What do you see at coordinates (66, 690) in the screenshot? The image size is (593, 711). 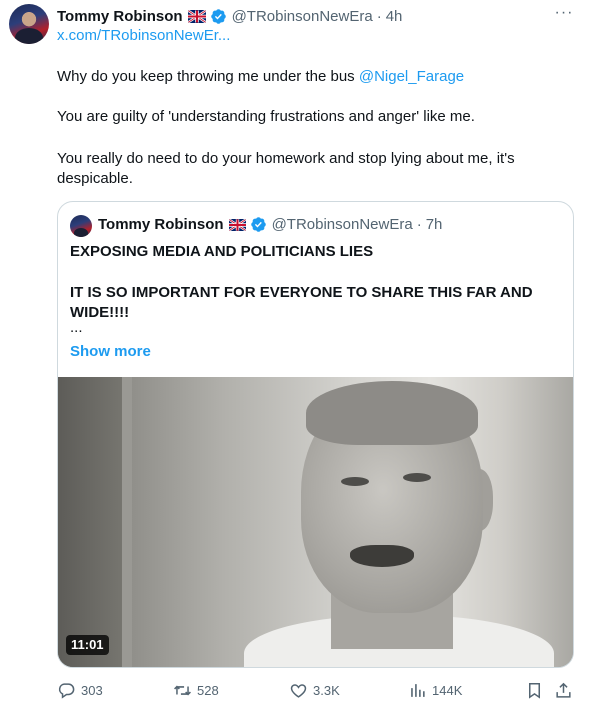 I see `reply-icon` at bounding box center [66, 690].